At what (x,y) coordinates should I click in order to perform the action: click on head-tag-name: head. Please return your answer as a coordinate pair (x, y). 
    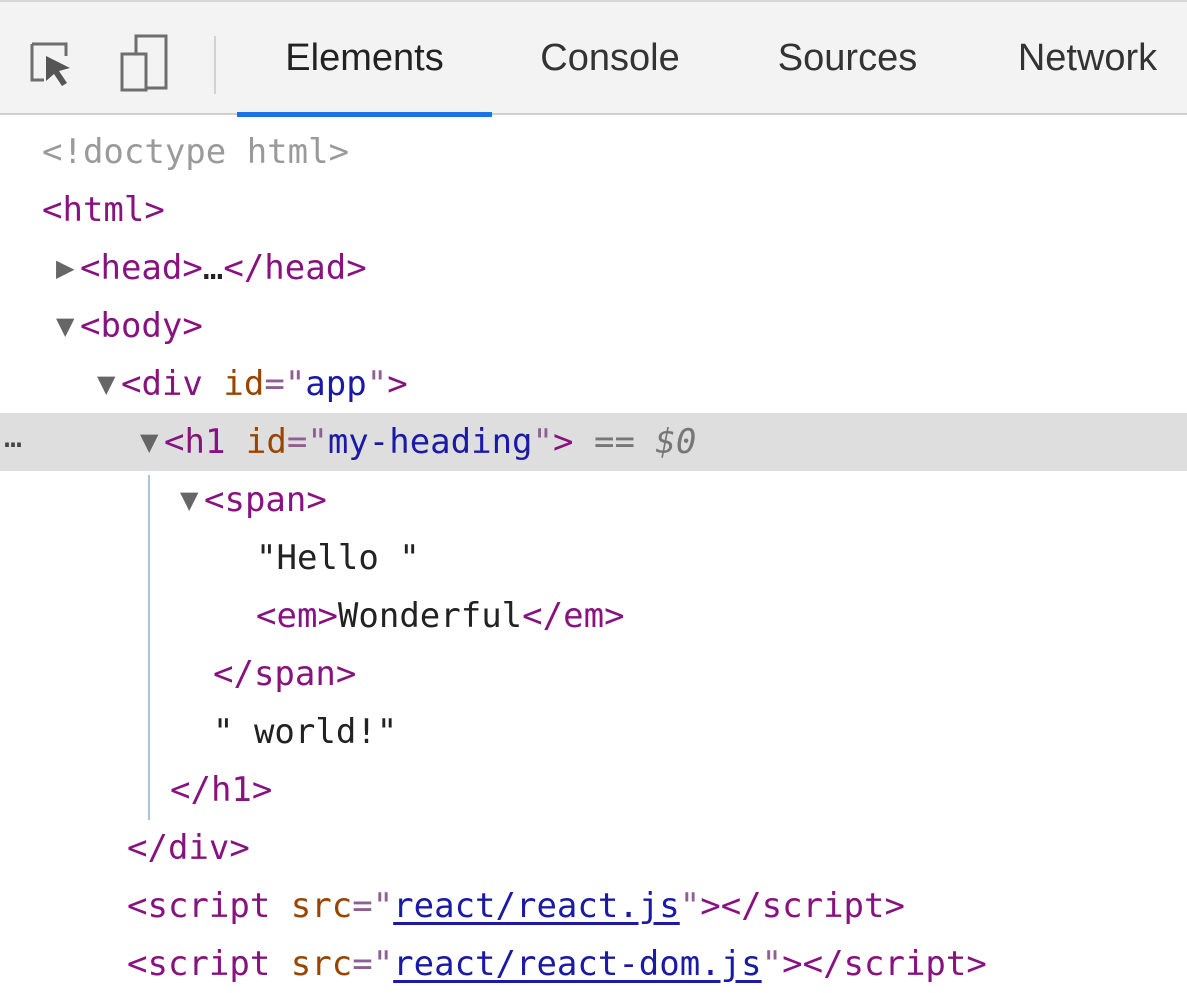
    Looking at the image, I should click on (141, 268).